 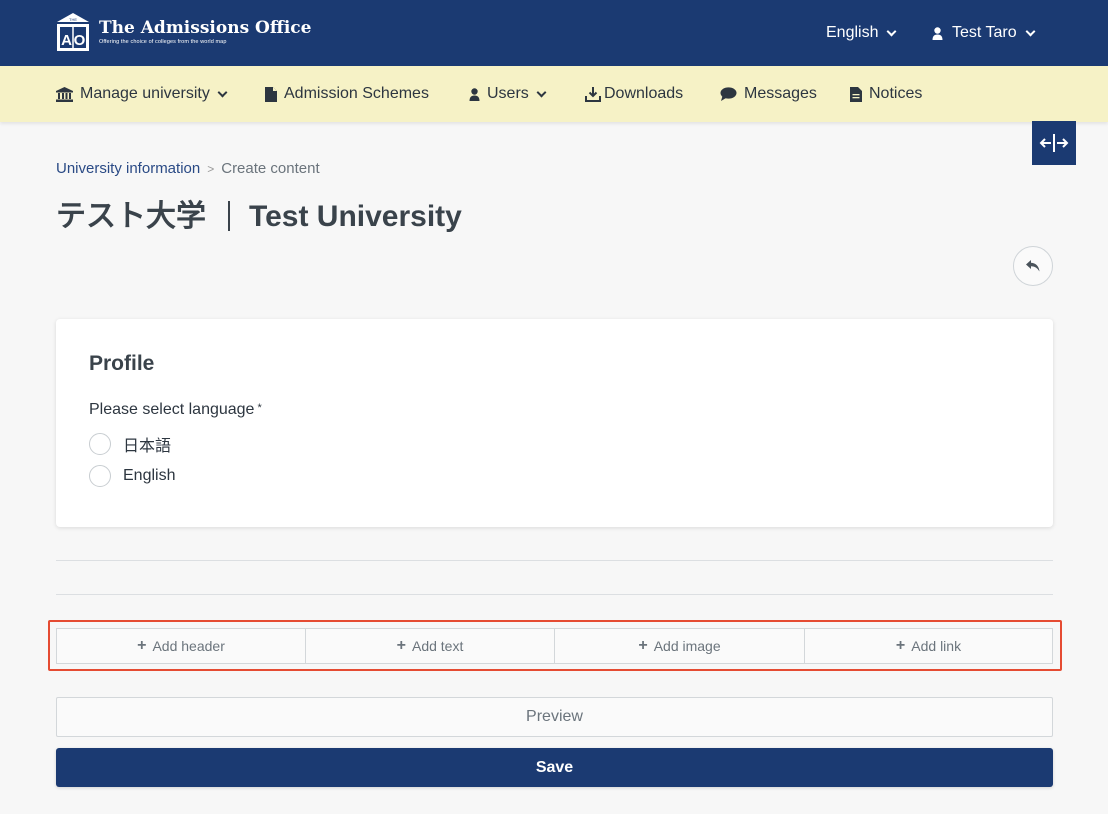 What do you see at coordinates (73, 19) in the screenshot?
I see `svg-text: THE` at bounding box center [73, 19].